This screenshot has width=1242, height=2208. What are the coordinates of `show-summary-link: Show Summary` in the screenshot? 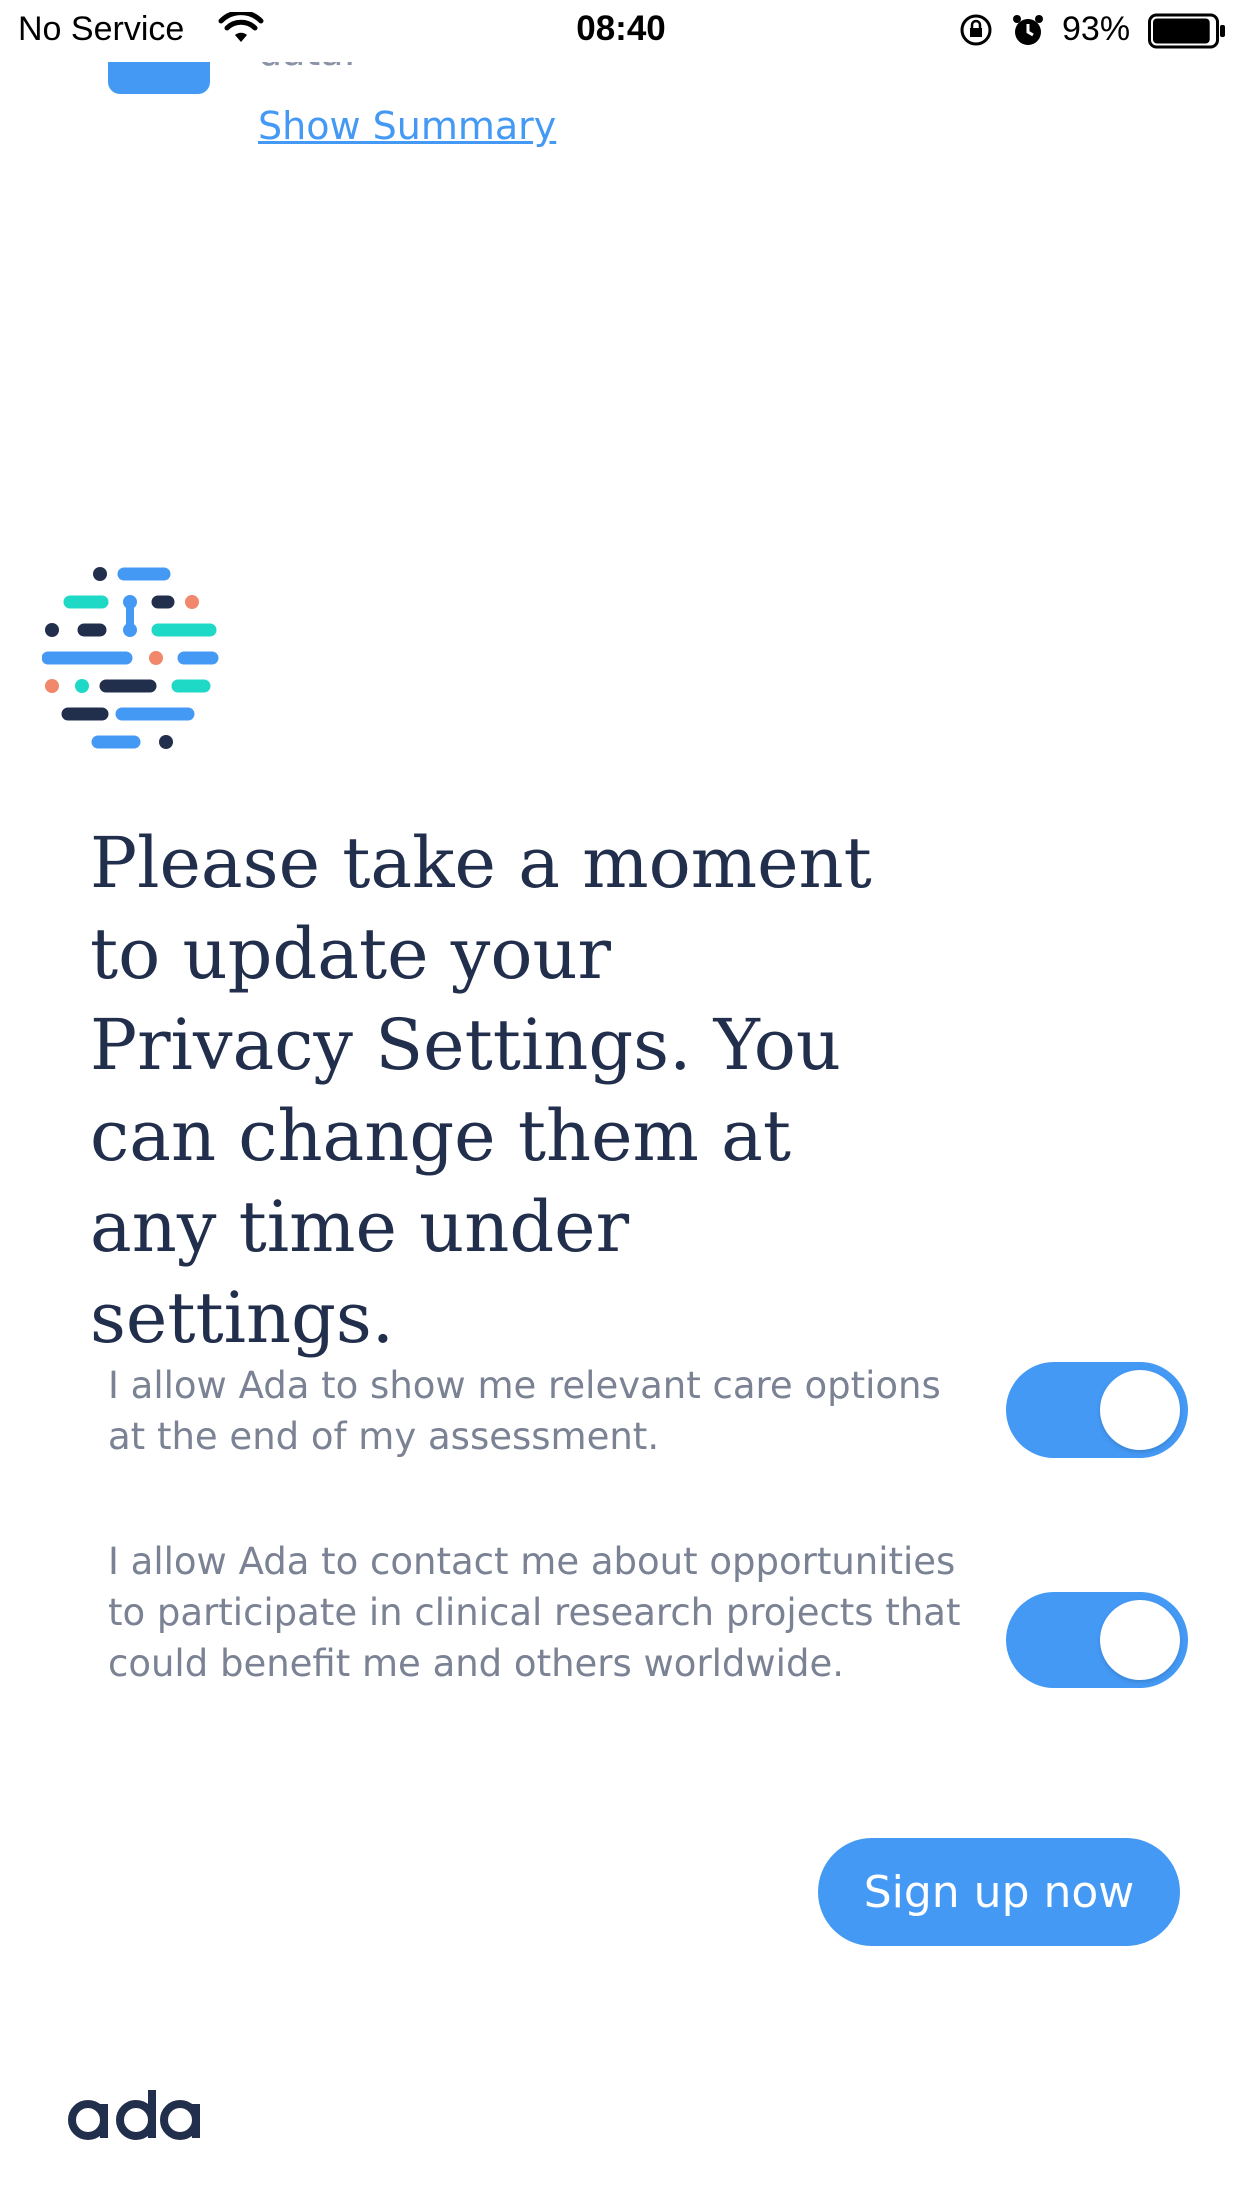 It's located at (407, 126).